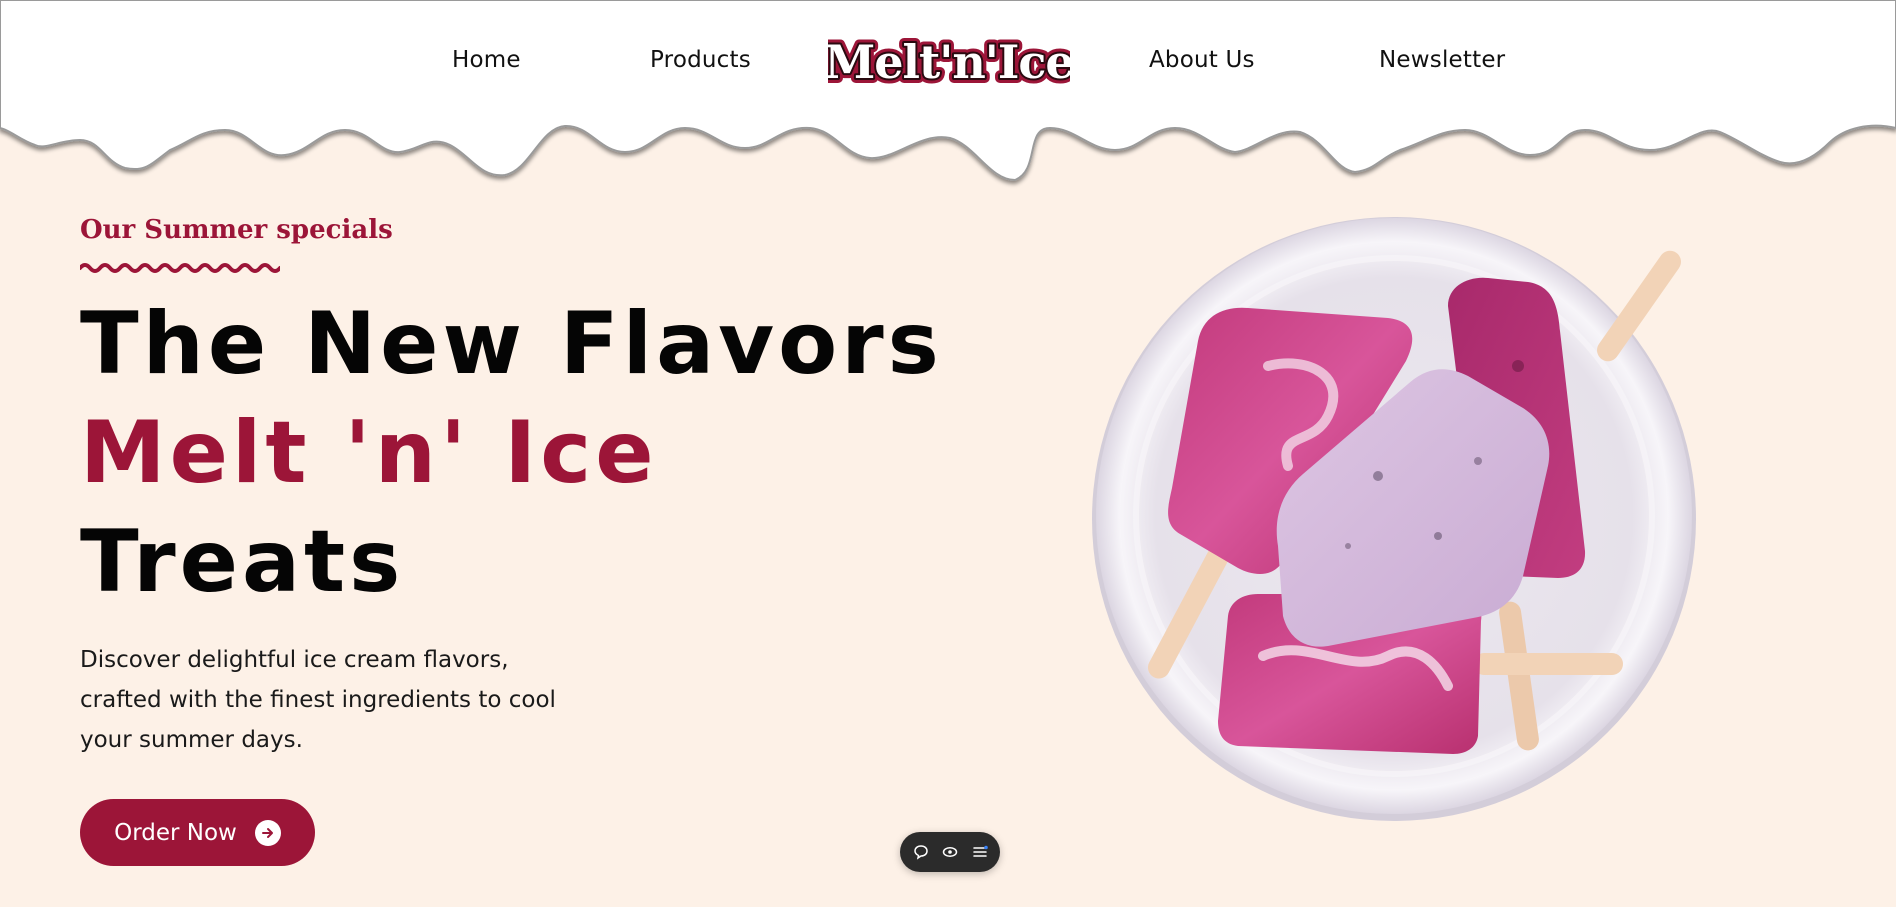 The image size is (1896, 907). I want to click on eyebrow-label: Our Summer specials, so click(236, 230).